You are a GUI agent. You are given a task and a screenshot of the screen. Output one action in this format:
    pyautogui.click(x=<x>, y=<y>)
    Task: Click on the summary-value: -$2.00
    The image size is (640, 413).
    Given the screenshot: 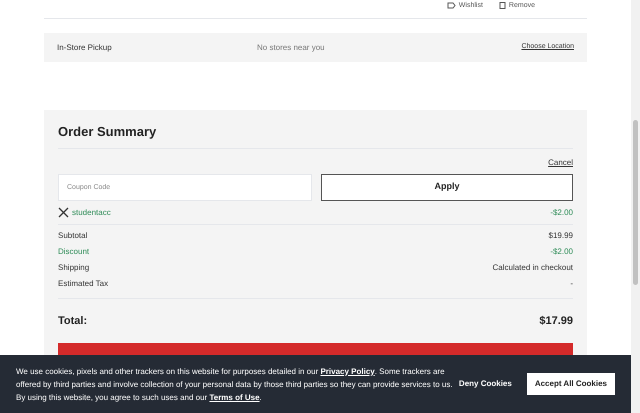 What is the action you would take?
    pyautogui.click(x=561, y=252)
    